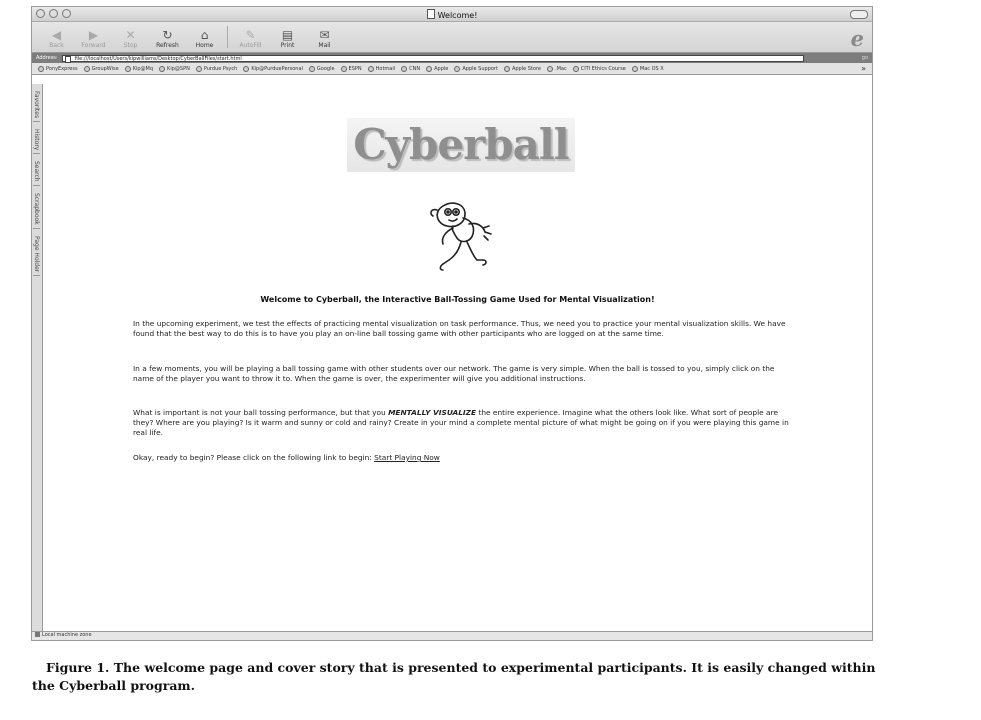 Image resolution: width=981 pixels, height=720 pixels. I want to click on forward-button: ▶ Forward, so click(93, 40).